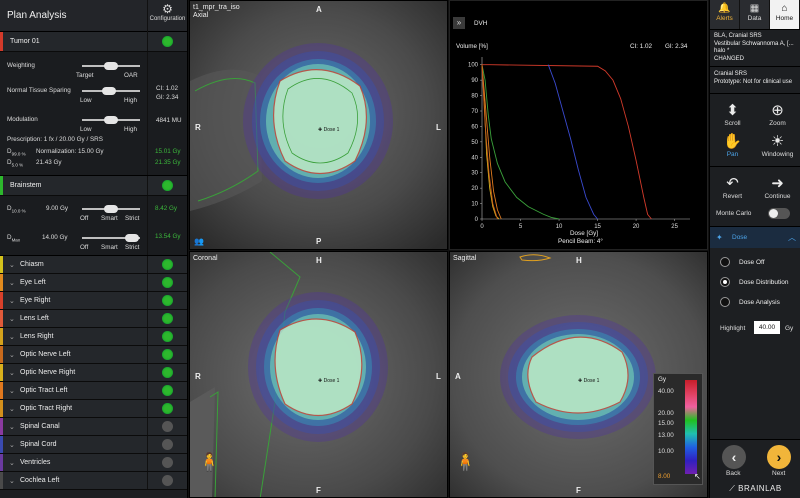 The width and height of the screenshot is (800, 498). Describe the element at coordinates (93, 42) in the screenshot. I see `structure-row-tumor: Tumor 01` at that location.